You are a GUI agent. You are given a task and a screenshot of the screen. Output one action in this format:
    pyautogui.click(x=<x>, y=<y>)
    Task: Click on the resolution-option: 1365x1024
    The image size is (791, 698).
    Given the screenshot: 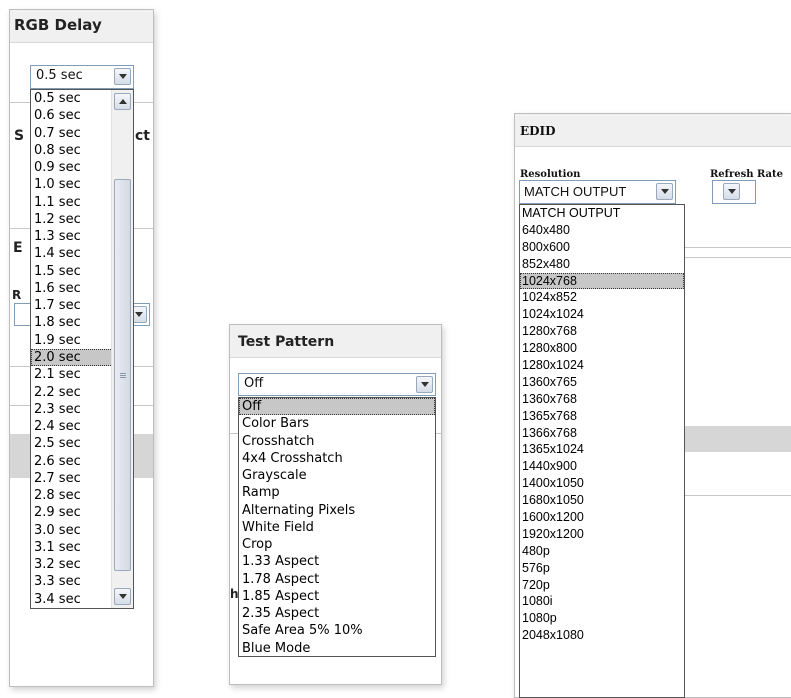 What is the action you would take?
    pyautogui.click(x=602, y=449)
    